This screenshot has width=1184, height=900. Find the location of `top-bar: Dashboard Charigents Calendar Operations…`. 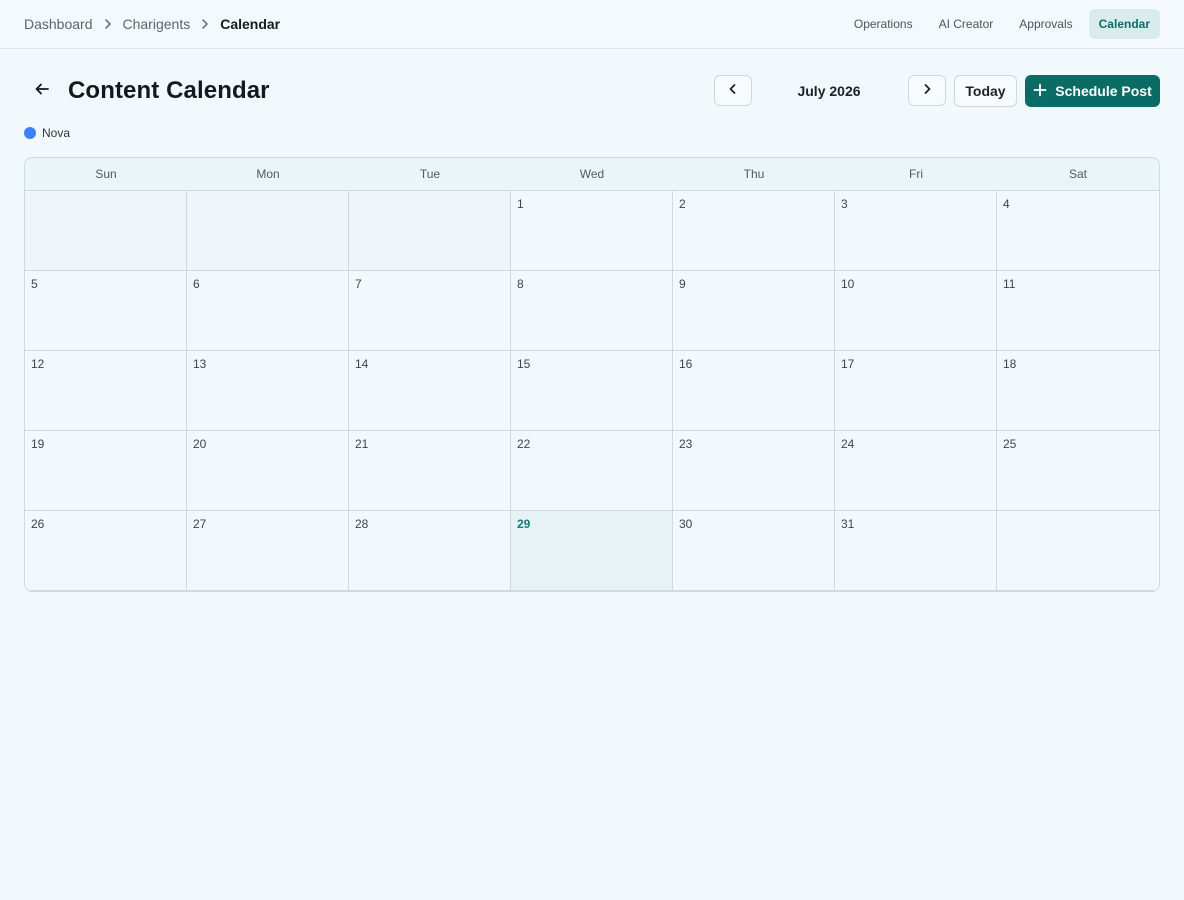

top-bar: Dashboard Charigents Calendar Operations… is located at coordinates (592, 24).